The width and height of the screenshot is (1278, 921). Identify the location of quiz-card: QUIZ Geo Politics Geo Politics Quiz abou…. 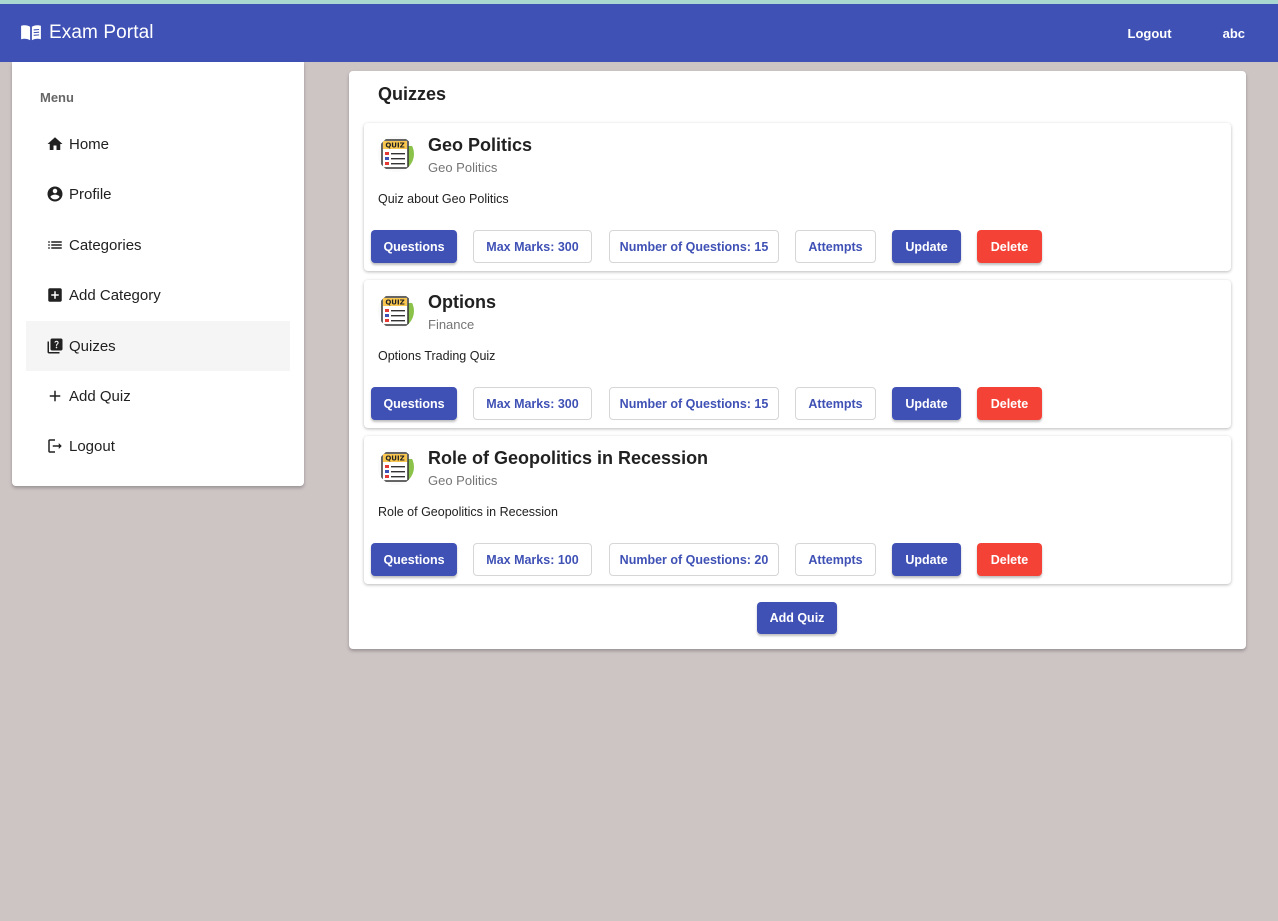
(797, 197).